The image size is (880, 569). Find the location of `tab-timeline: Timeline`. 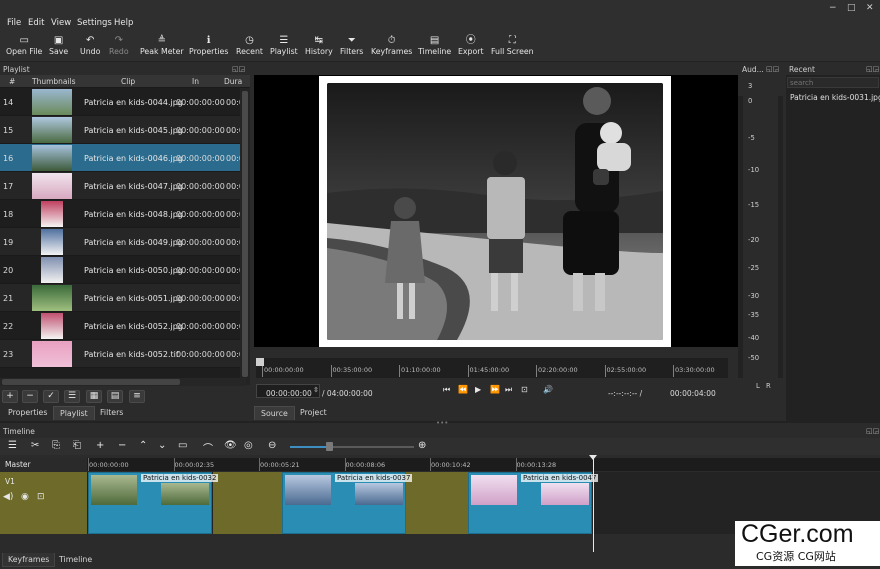

tab-timeline: Timeline is located at coordinates (75, 559).